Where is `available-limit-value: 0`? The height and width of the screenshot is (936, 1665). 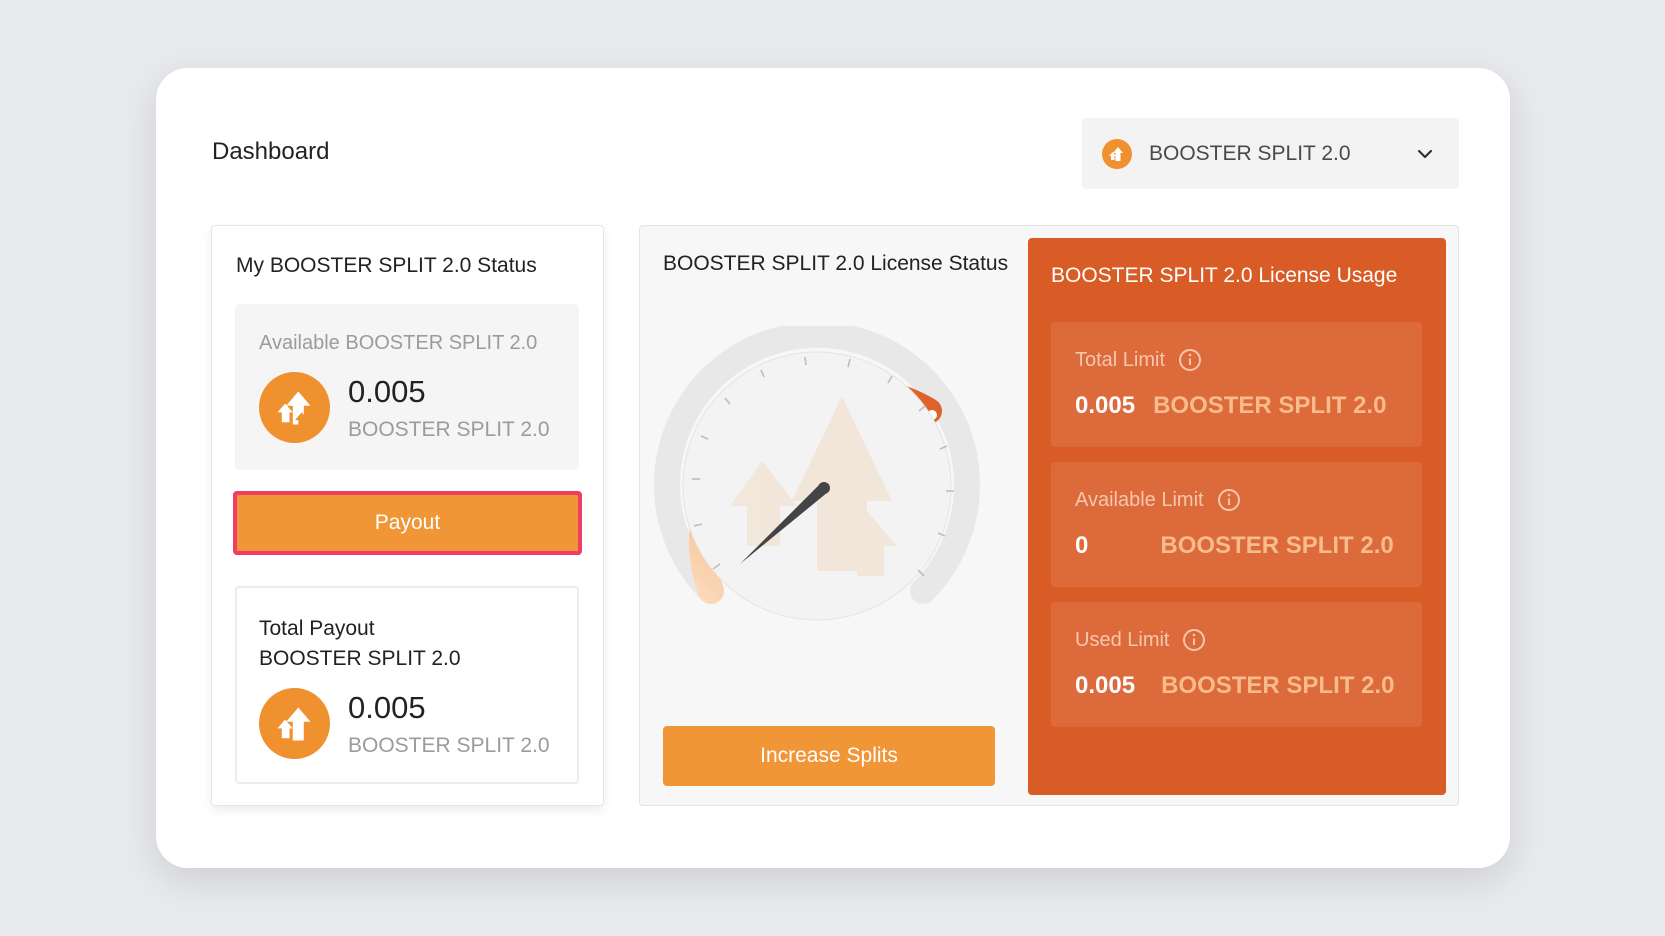 available-limit-value: 0 is located at coordinates (1082, 545).